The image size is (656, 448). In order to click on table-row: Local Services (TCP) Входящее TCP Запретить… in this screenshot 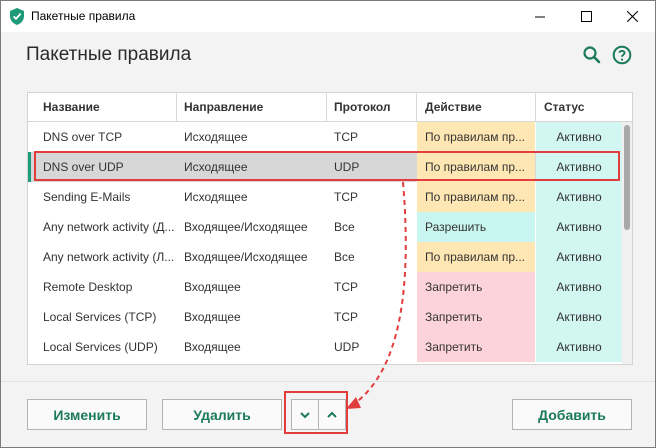, I will do `click(330, 317)`.